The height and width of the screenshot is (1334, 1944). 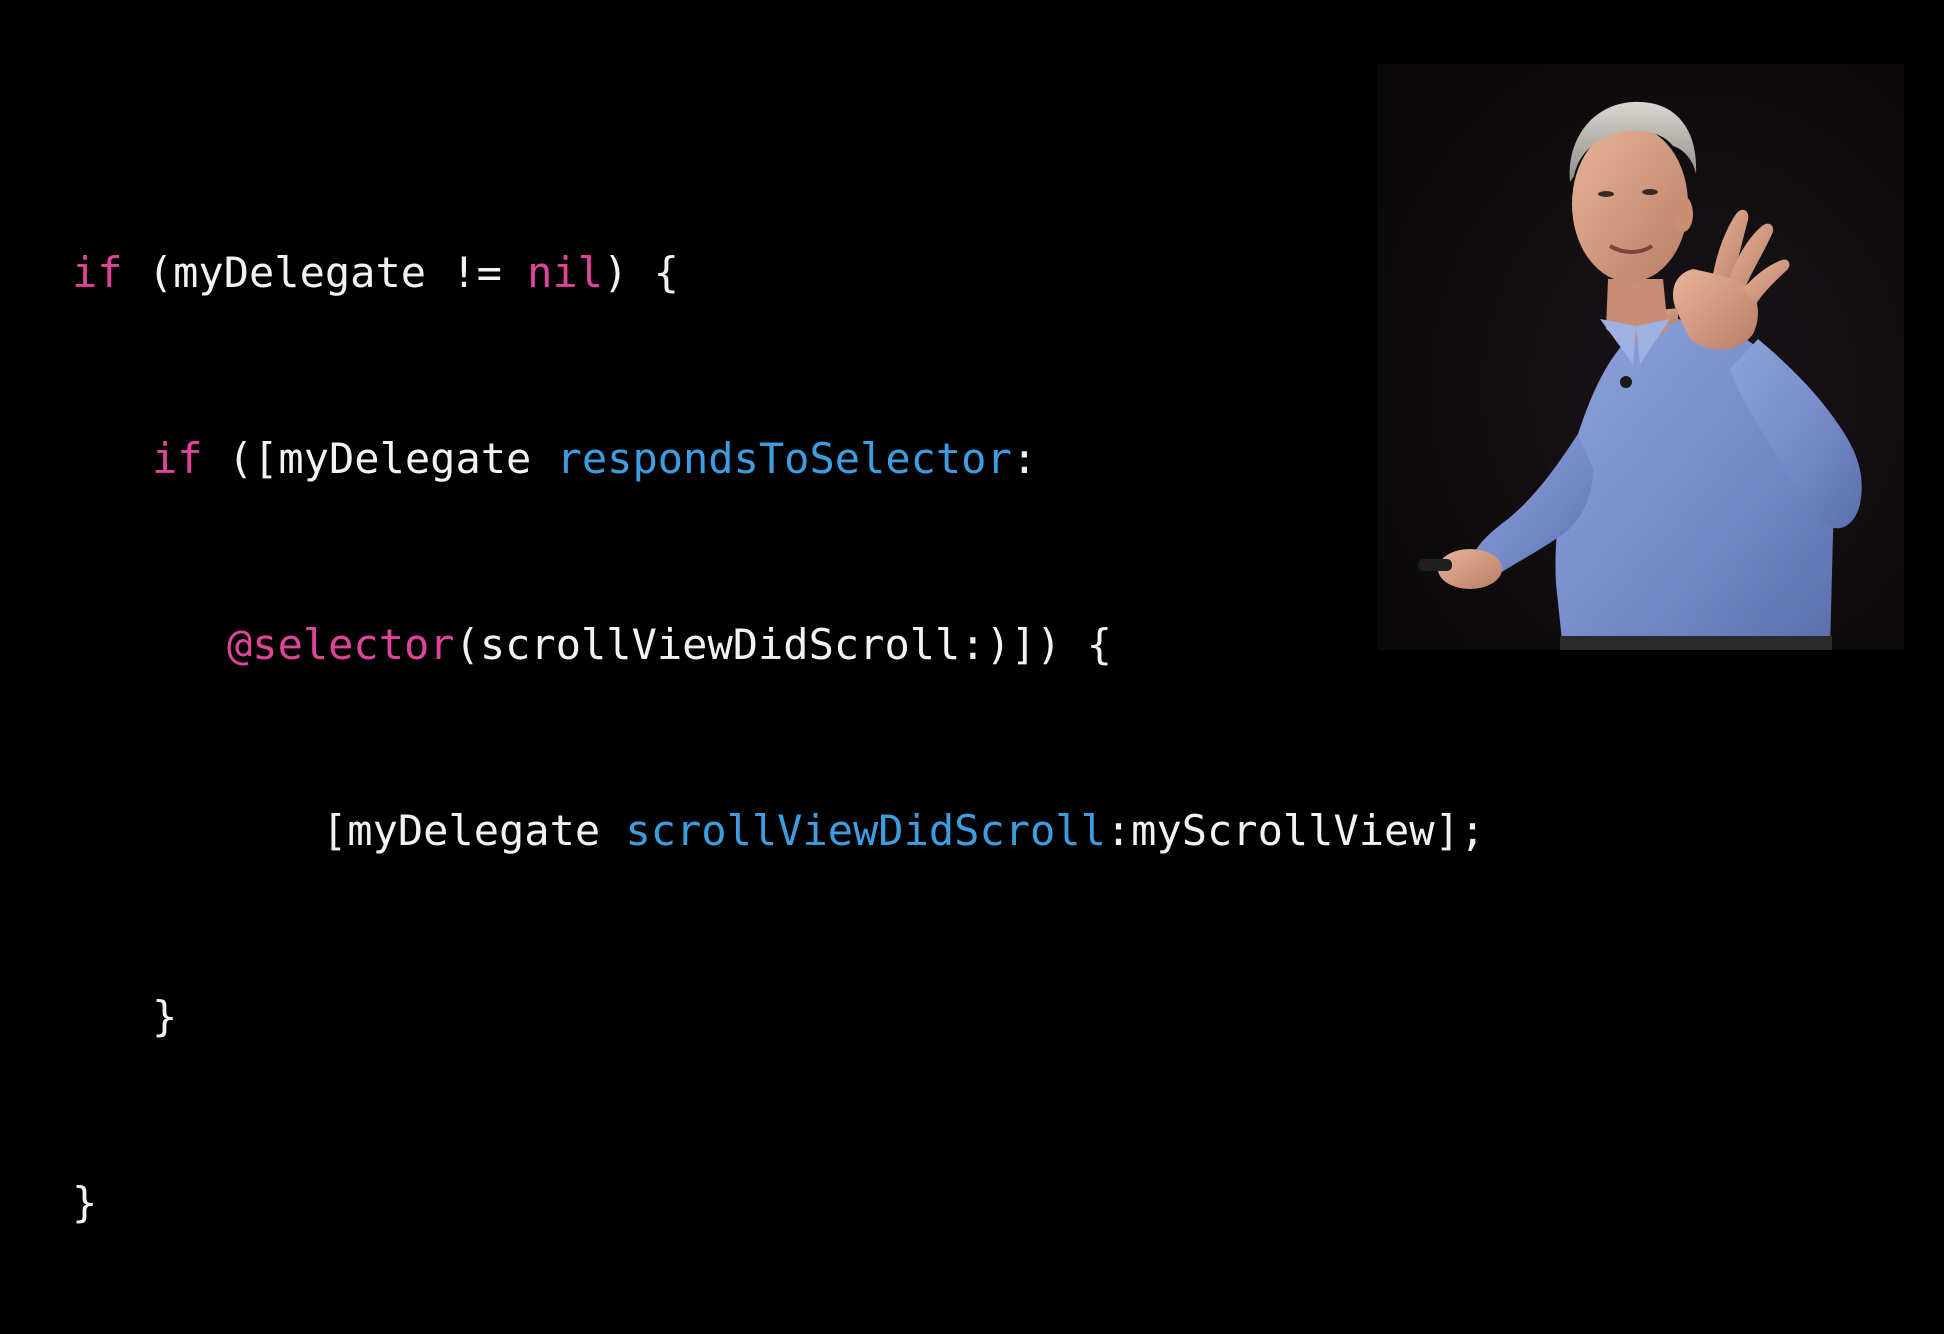 What do you see at coordinates (778, 273) in the screenshot?
I see `code-line-1: if (myDelegate != nil) {` at bounding box center [778, 273].